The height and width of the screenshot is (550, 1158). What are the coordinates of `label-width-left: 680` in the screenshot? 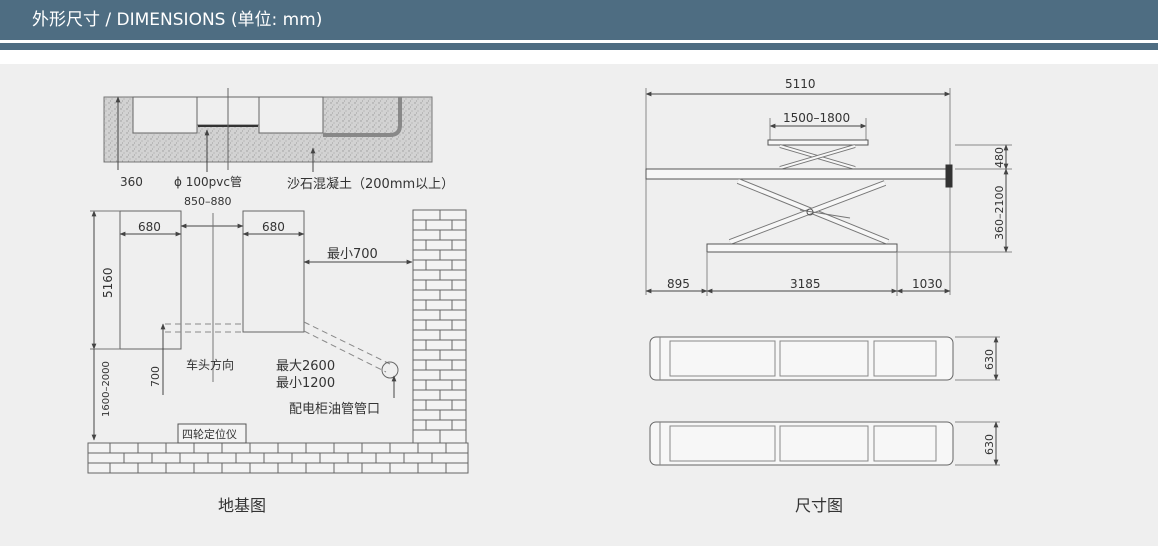 It's located at (149, 227).